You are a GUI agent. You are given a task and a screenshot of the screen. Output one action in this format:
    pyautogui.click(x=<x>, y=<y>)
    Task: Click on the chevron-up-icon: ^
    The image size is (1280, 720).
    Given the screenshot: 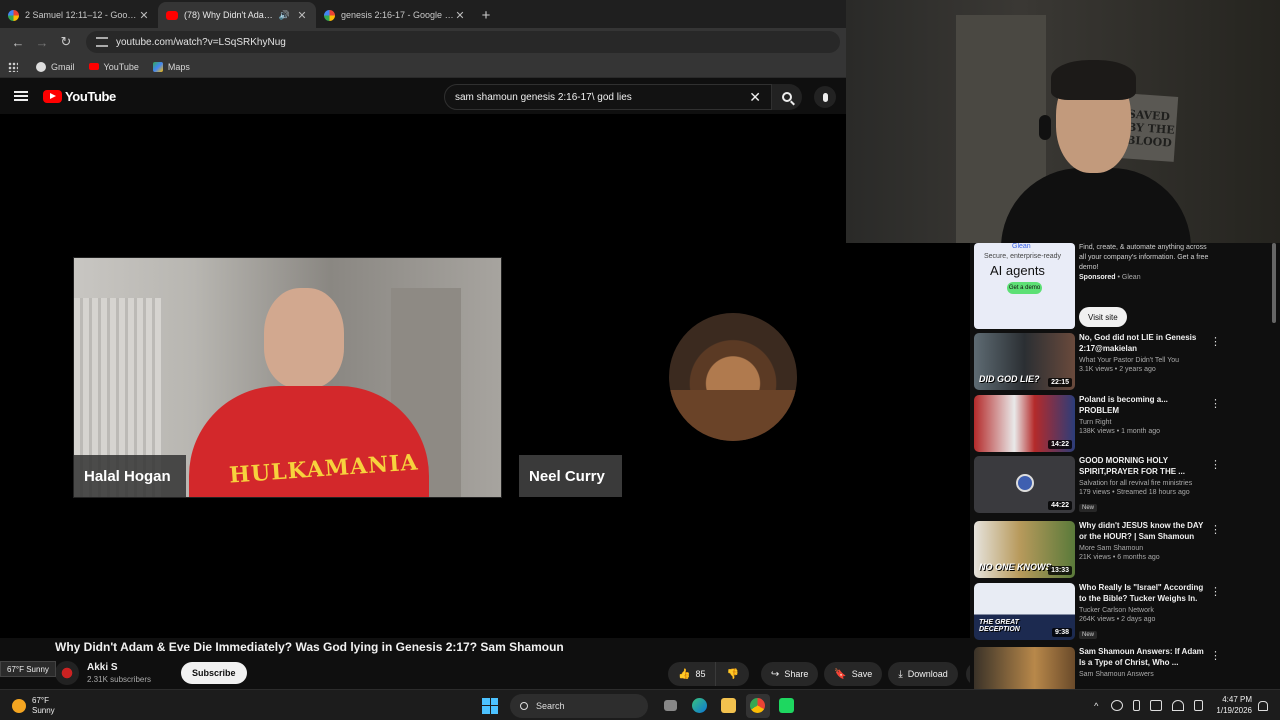 What is the action you would take?
    pyautogui.click(x=1096, y=706)
    